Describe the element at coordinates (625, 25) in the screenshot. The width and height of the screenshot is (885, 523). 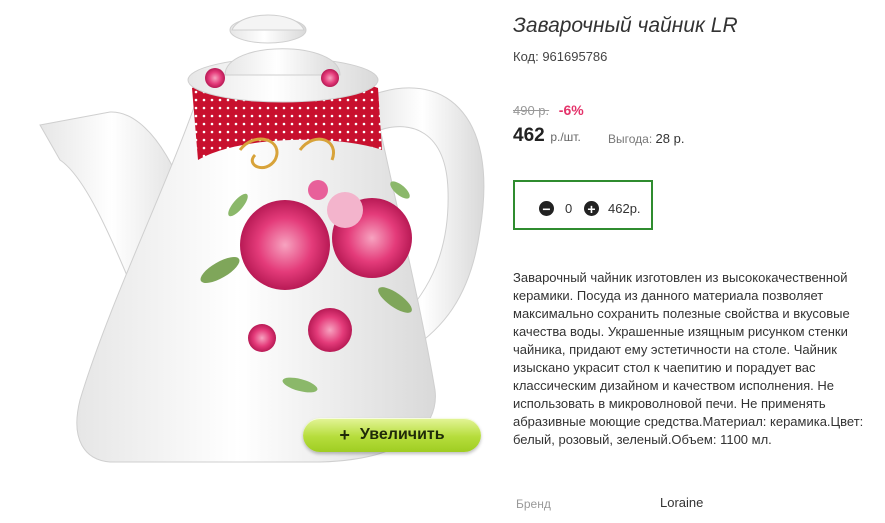
I see `product-title: Заварочный чайник LR` at that location.